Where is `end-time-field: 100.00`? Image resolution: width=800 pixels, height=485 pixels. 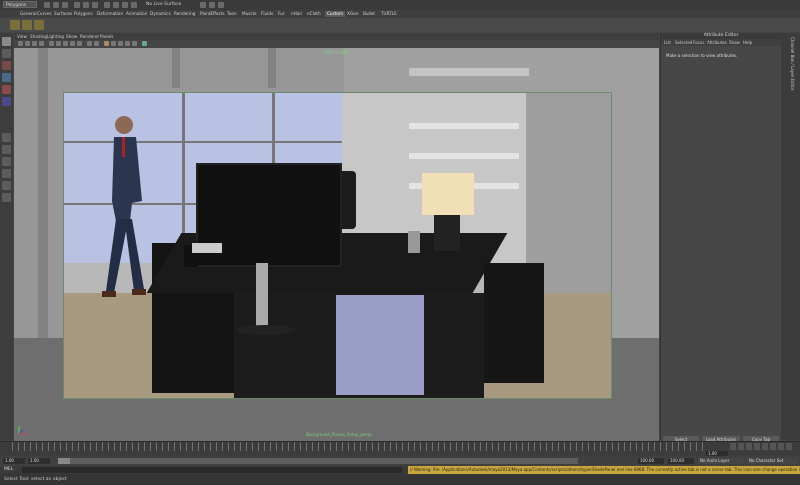
end-time-field: 100.00 is located at coordinates (681, 461).